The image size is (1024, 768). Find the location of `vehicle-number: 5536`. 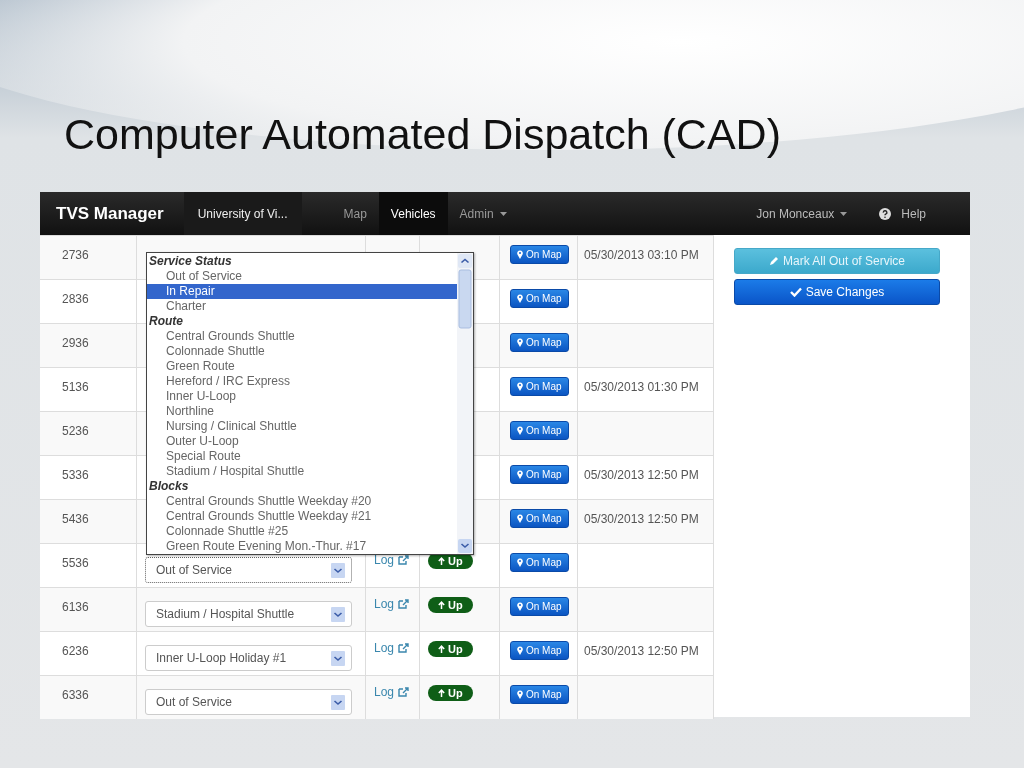

vehicle-number: 5536 is located at coordinates (75, 563).